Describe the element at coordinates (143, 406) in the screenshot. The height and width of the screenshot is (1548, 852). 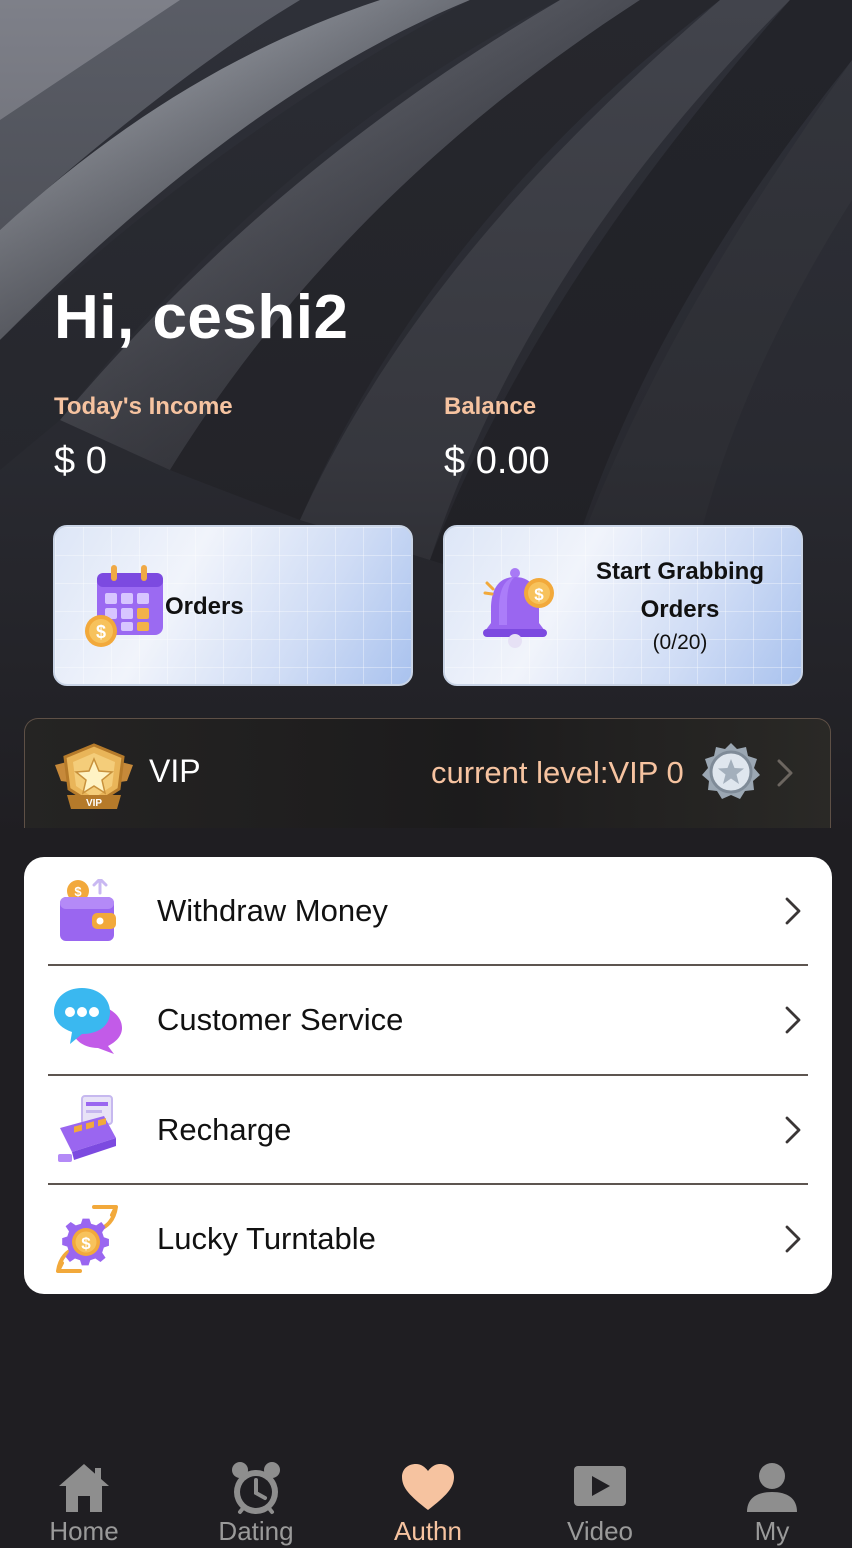
I see `income-label: Today's Income` at that location.